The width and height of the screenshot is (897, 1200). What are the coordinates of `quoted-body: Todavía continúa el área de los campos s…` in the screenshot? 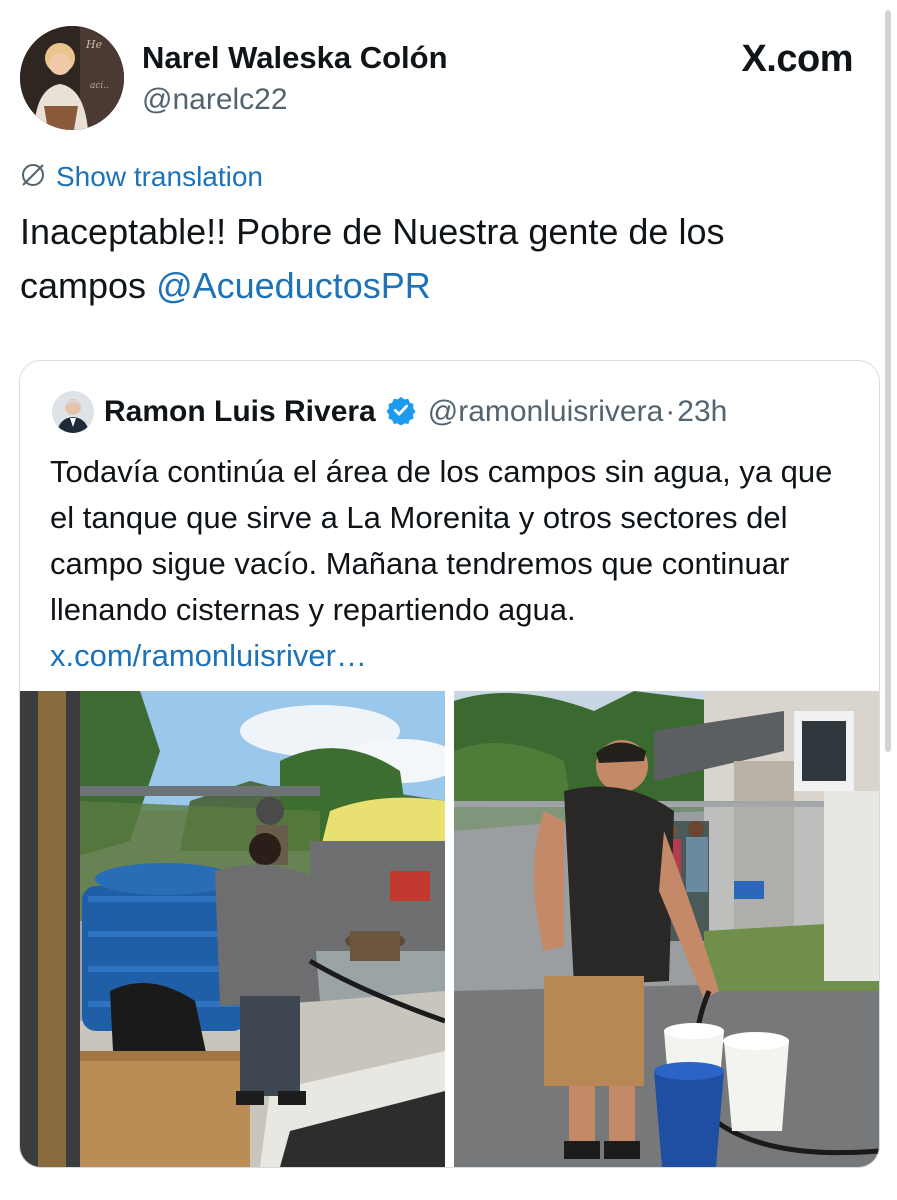 It's located at (441, 540).